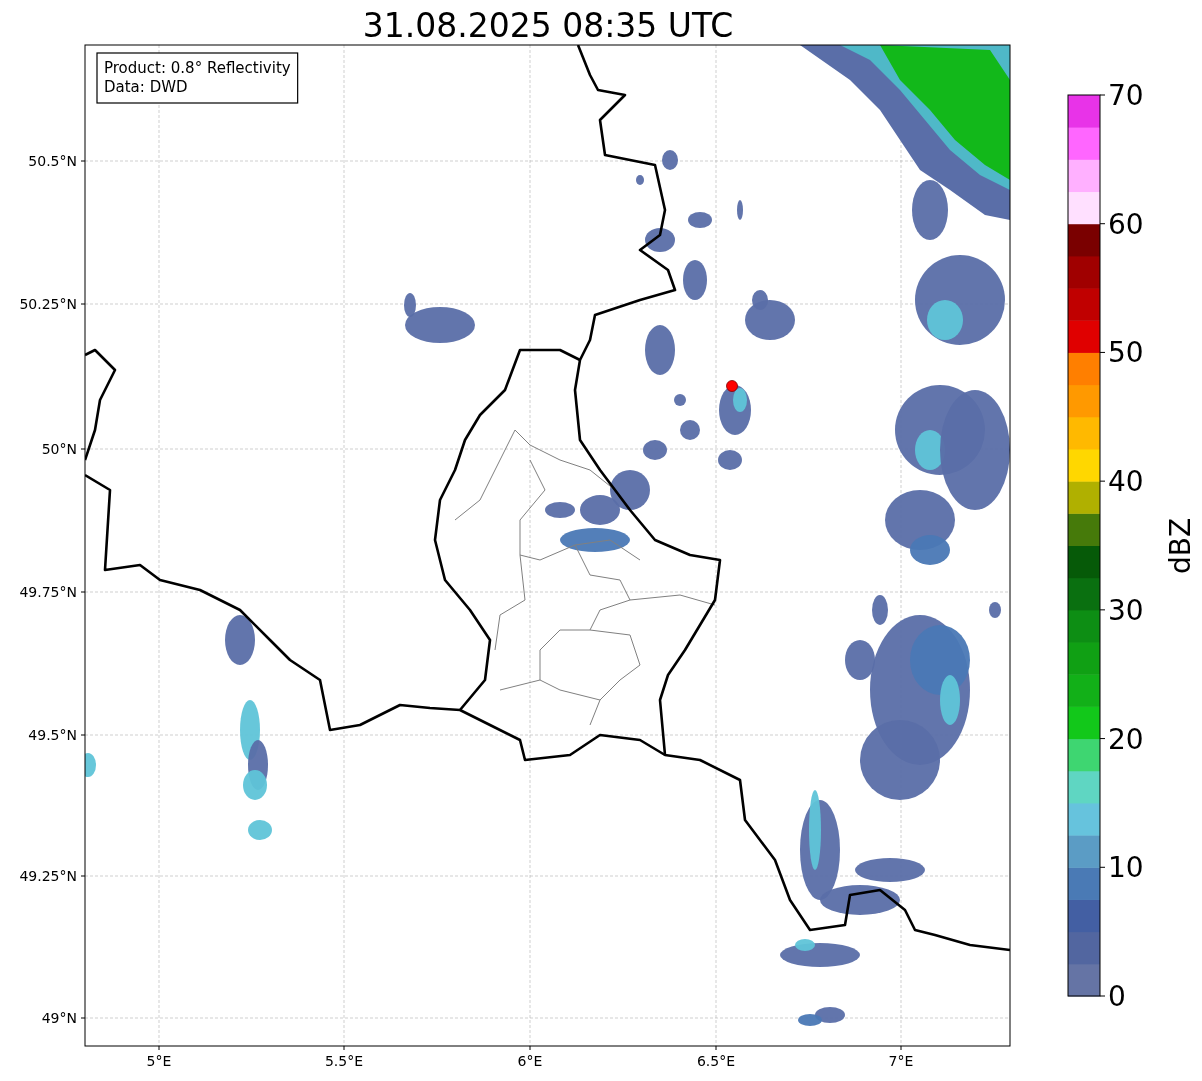 The image size is (1202, 1081). Describe the element at coordinates (732, 386) in the screenshot. I see `location-marker` at that location.